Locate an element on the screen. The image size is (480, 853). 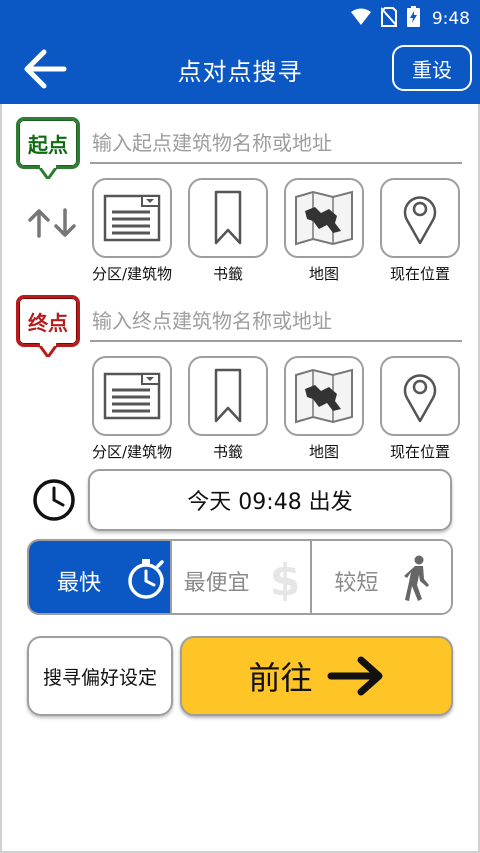
back-button is located at coordinates (45, 69).